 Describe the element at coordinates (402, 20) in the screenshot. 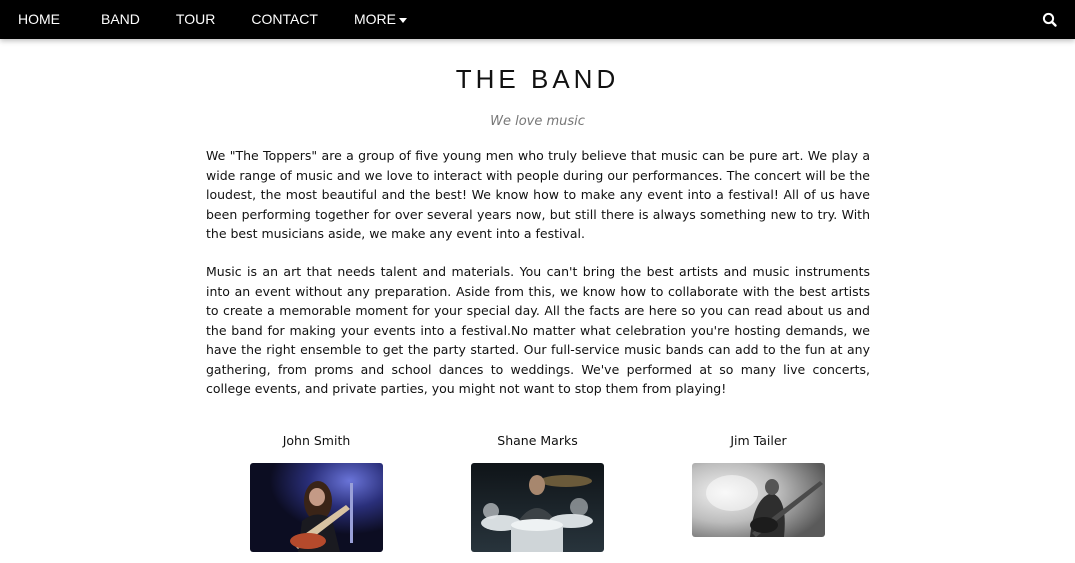

I see `caret-down-icon` at that location.